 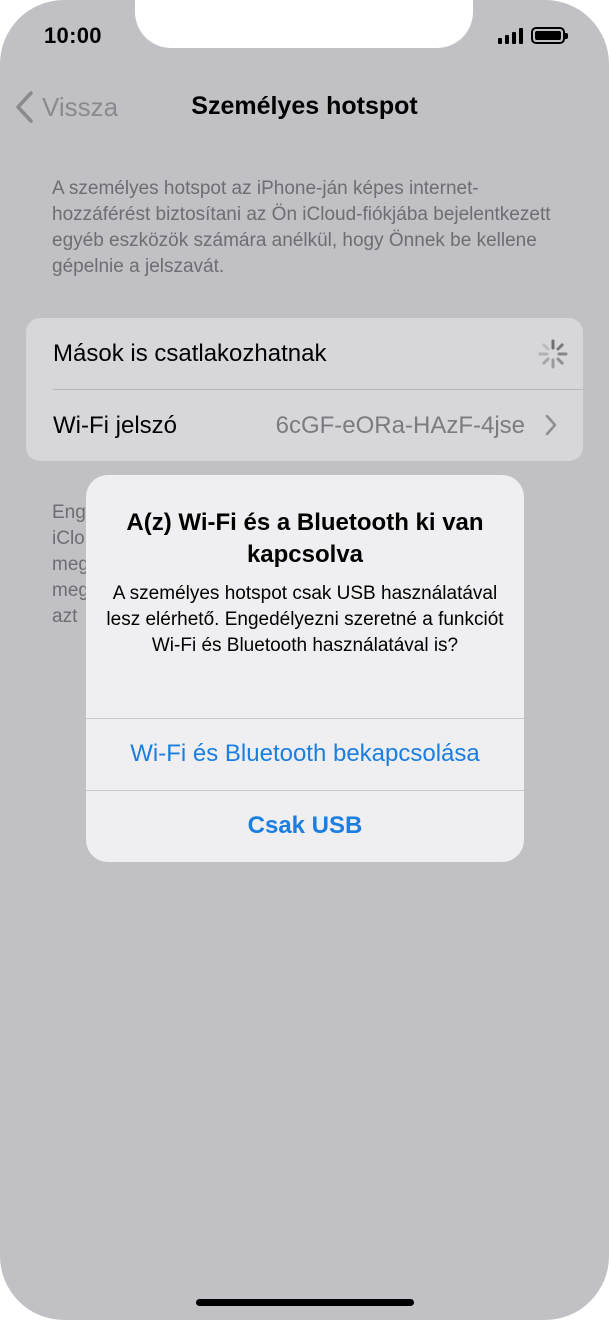 What do you see at coordinates (549, 35) in the screenshot?
I see `battery-icon` at bounding box center [549, 35].